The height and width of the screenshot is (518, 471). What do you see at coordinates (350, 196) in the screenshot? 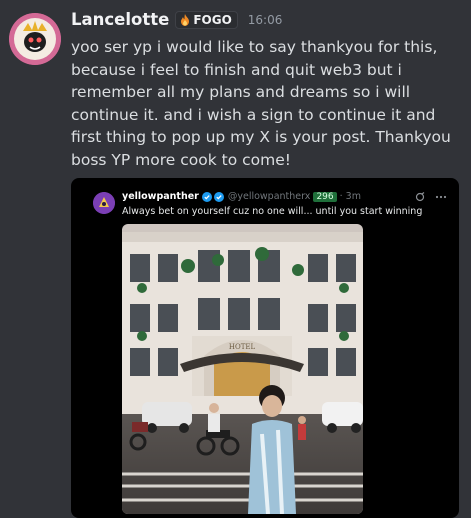
I see `post-time: · 3m` at bounding box center [350, 196].